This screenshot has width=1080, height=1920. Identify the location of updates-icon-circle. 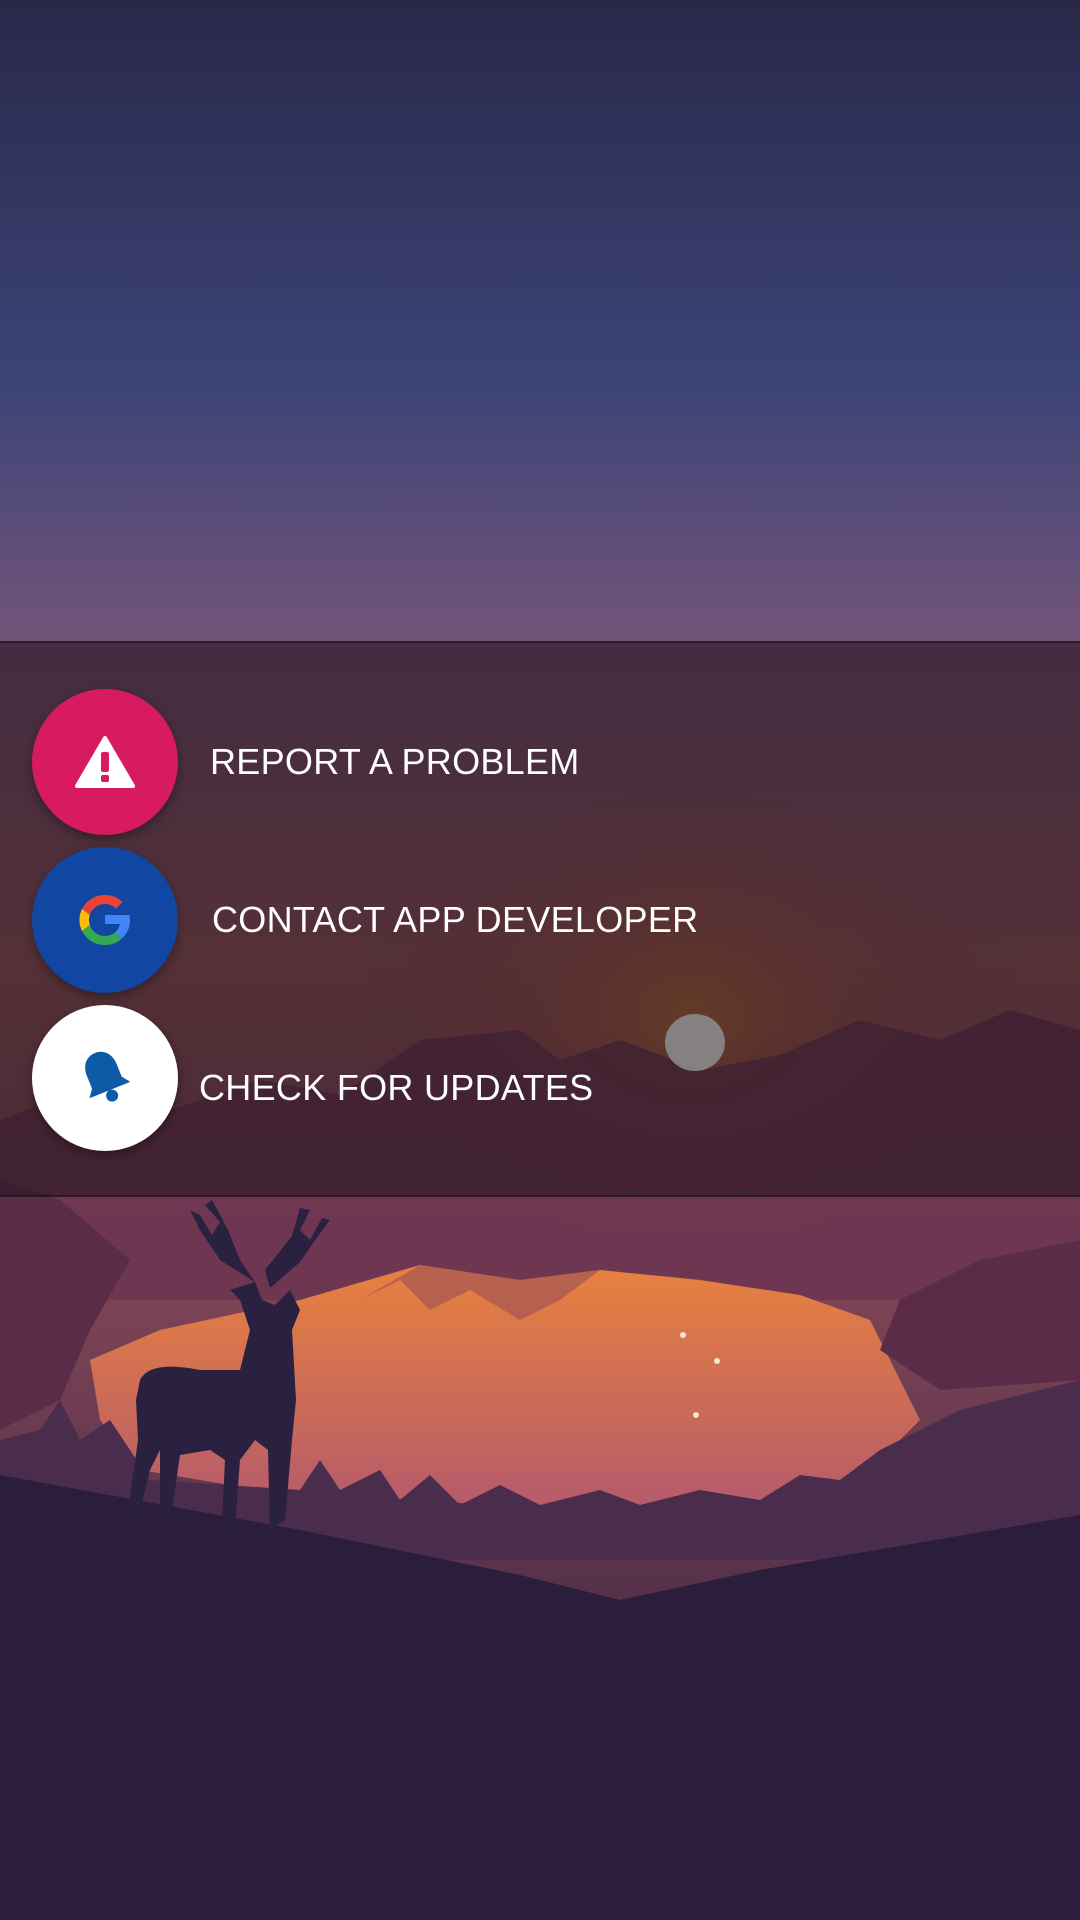
(105, 1078).